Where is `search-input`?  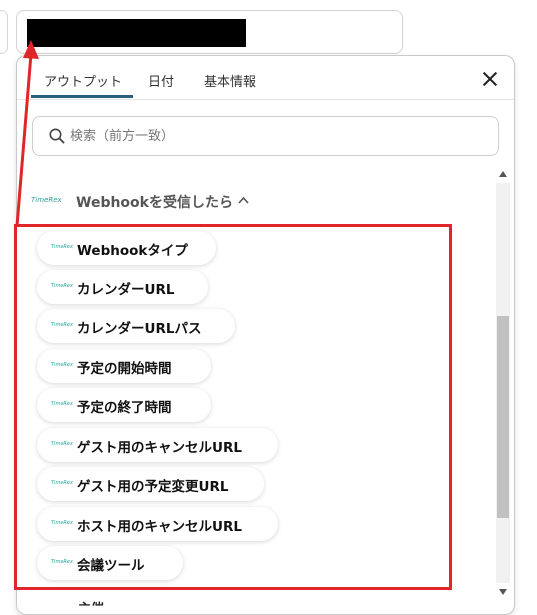 search-input is located at coordinates (270, 136).